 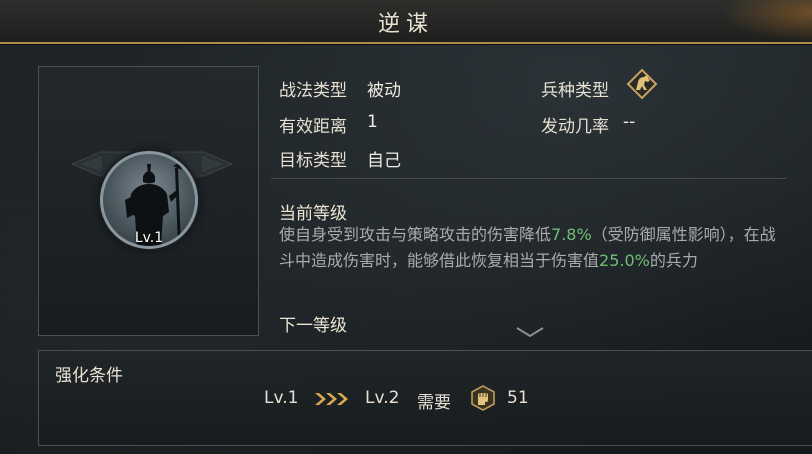 I want to click on trigger-rate-value: --, so click(x=629, y=122).